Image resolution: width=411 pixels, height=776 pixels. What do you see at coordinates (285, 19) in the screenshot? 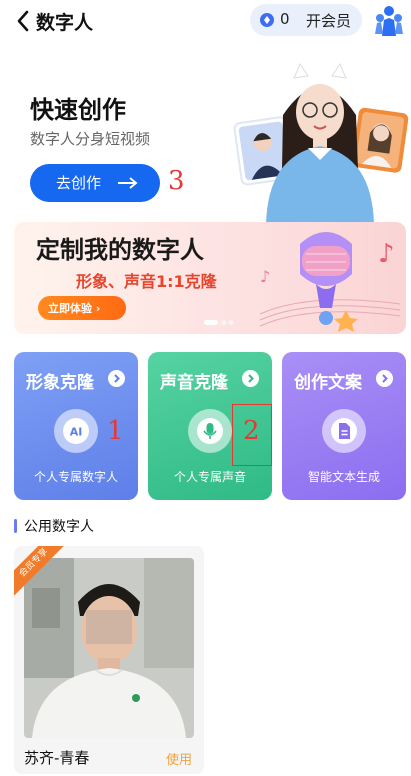
I see `coin-count: 0` at bounding box center [285, 19].